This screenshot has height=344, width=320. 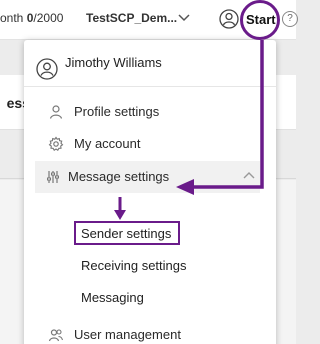 What do you see at coordinates (112, 297) in the screenshot?
I see `submenu-item-messaging: Messaging` at bounding box center [112, 297].